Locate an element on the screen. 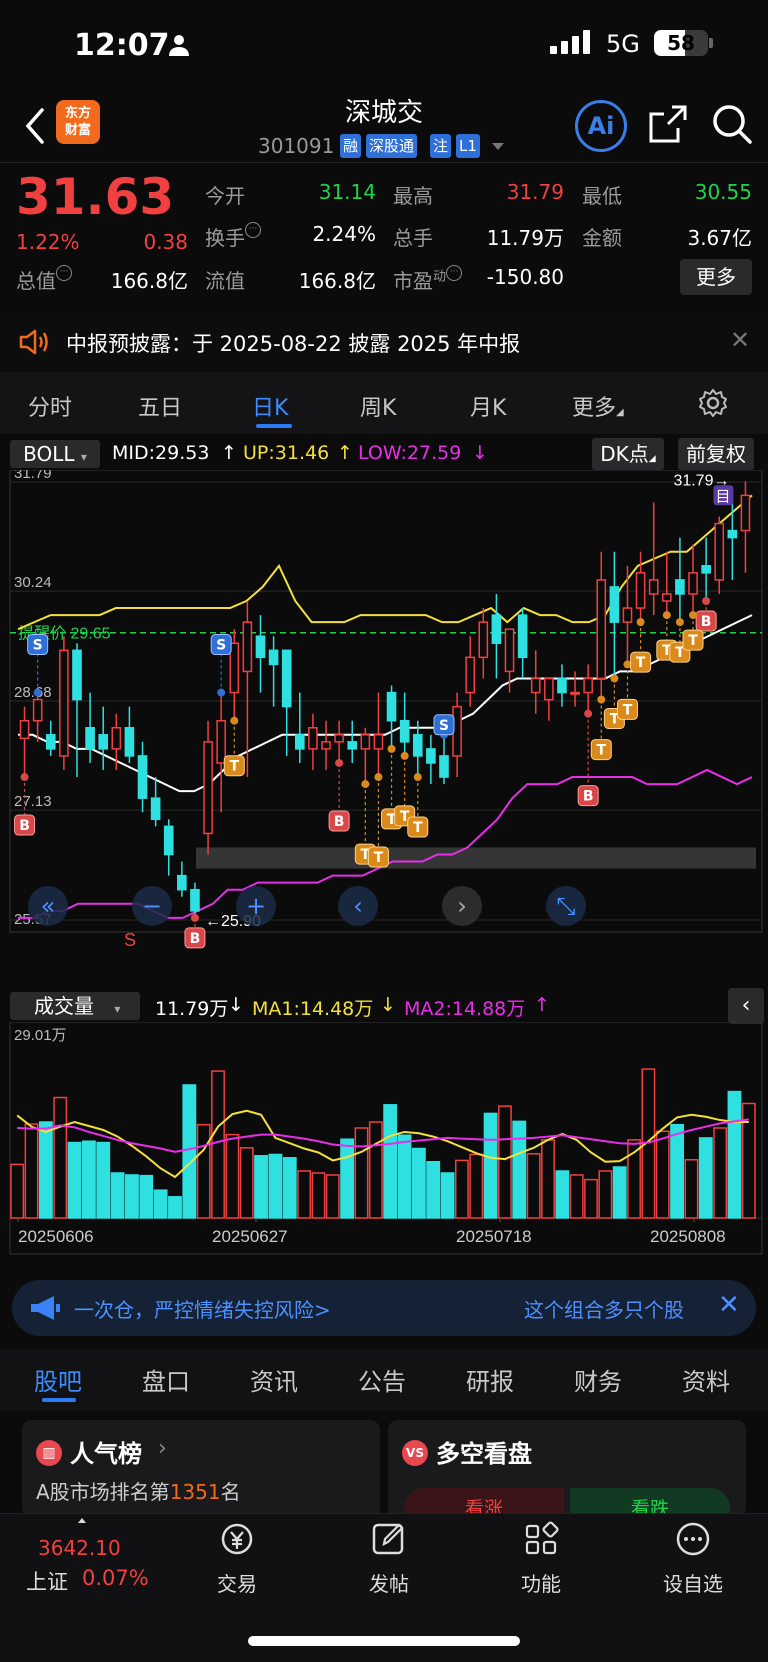 This screenshot has width=768, height=1662. open-value: 31.14 is located at coordinates (347, 192).